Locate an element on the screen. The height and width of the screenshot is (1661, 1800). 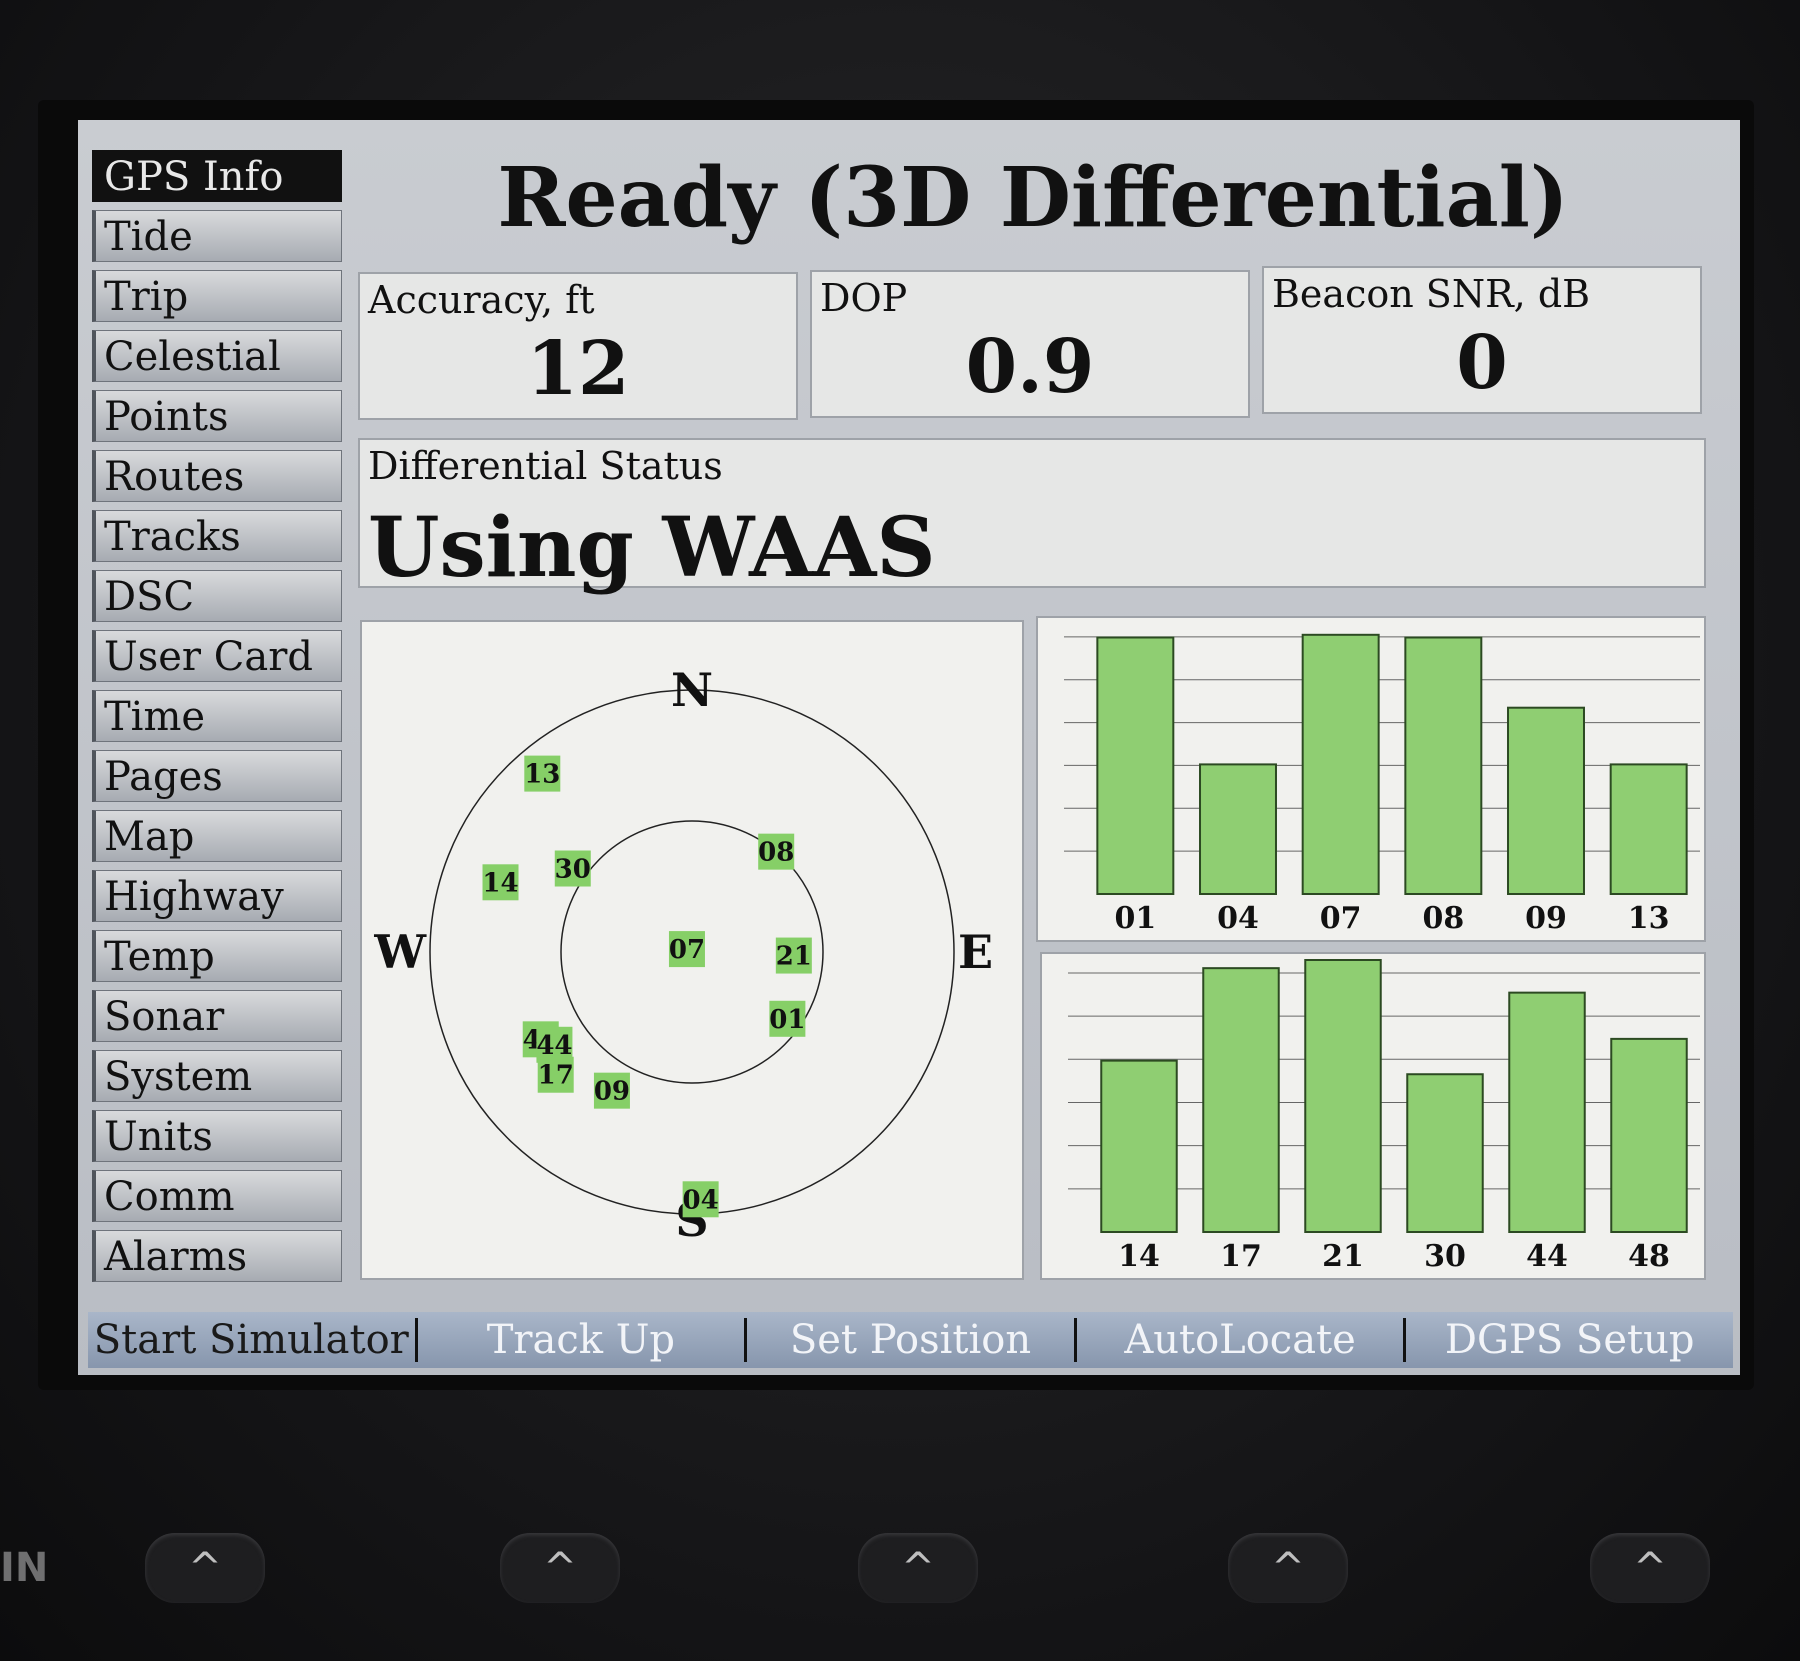
compass-e-label: E is located at coordinates (975, 952).